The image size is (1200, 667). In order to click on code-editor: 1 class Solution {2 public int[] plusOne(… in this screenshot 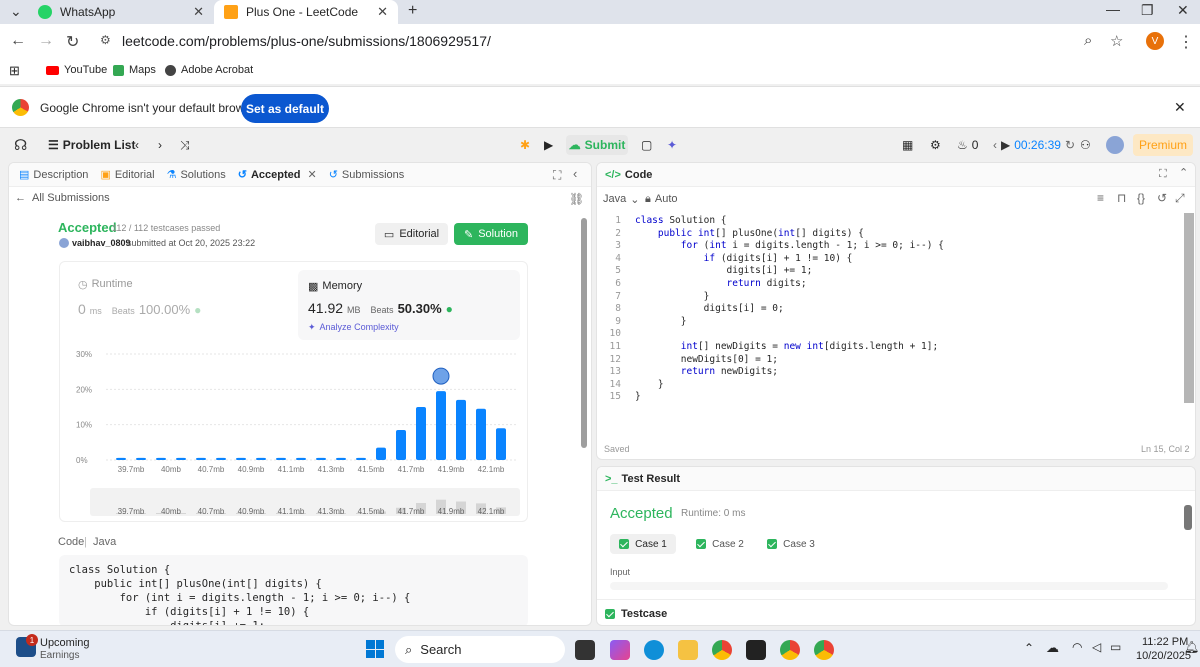, I will do `click(890, 314)`.